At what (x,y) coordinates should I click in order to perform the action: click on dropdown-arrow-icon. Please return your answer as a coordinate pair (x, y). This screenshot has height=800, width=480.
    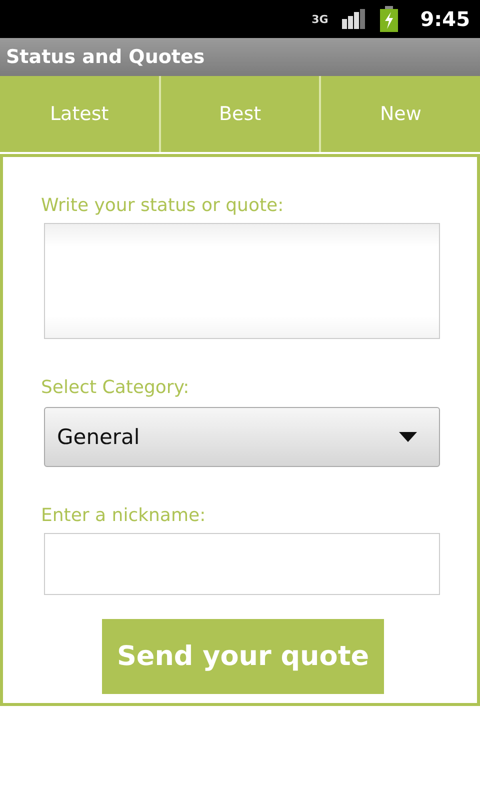
    Looking at the image, I should click on (408, 437).